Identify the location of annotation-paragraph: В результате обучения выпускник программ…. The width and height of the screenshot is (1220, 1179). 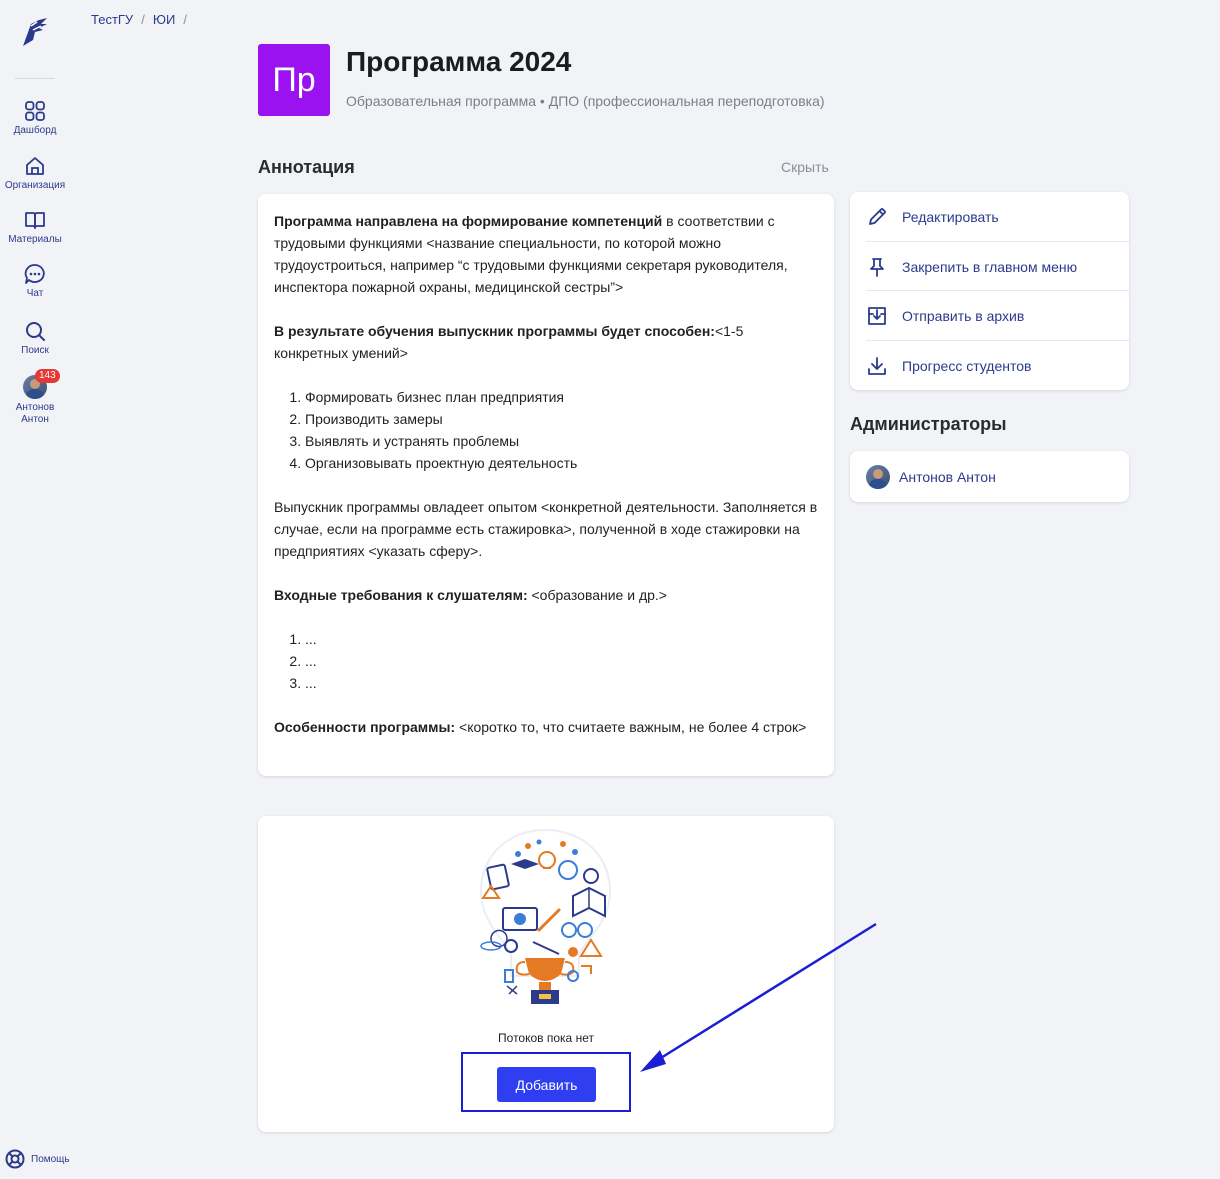
(546, 342).